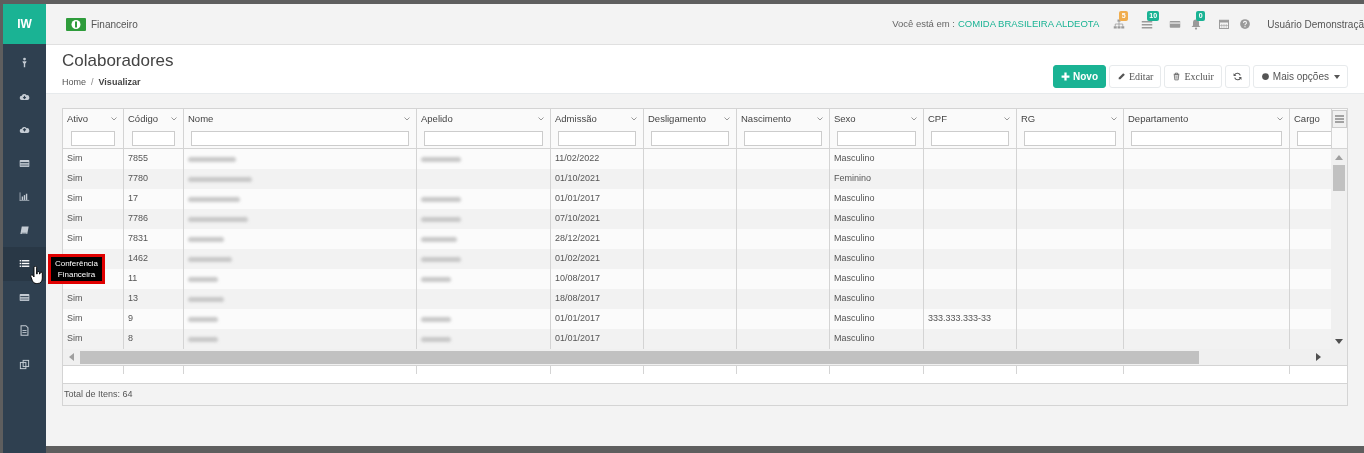 This screenshot has height=453, width=1364. What do you see at coordinates (138, 159) in the screenshot?
I see `table-cell: 7855` at bounding box center [138, 159].